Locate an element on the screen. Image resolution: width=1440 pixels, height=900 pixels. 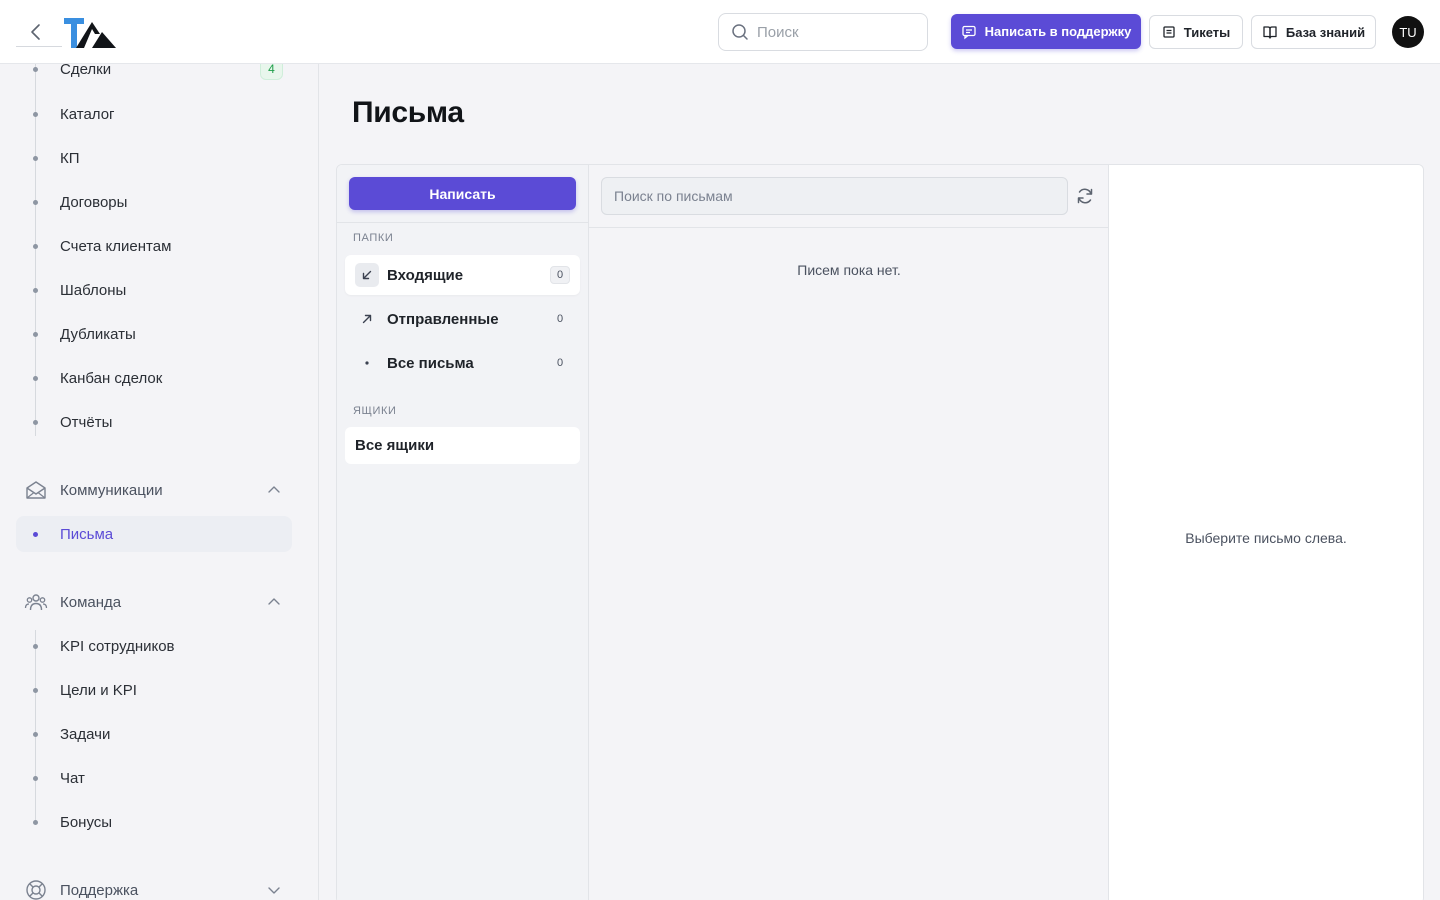
letters-search is located at coordinates (834, 196).